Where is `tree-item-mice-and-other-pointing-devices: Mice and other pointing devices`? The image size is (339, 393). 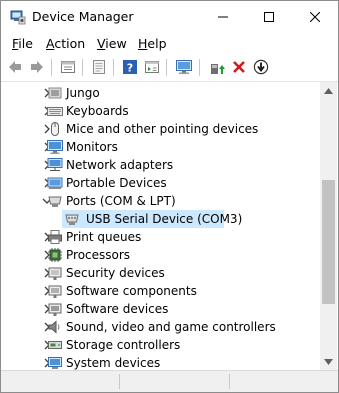 tree-item-mice-and-other-pointing-devices: Mice and other pointing devices is located at coordinates (161, 129).